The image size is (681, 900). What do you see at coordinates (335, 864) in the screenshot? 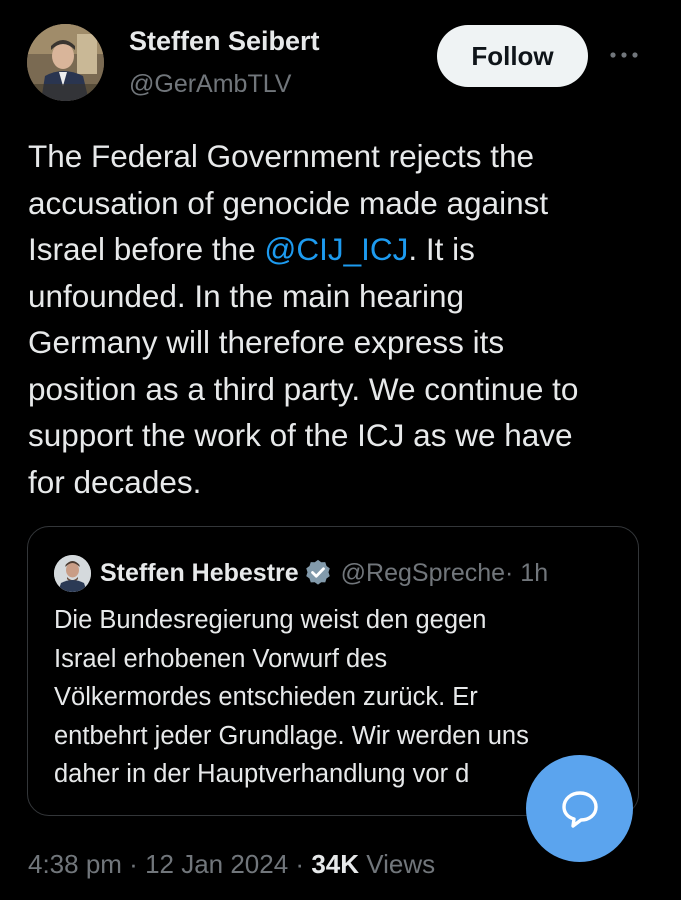
I see `views-count: 34K` at bounding box center [335, 864].